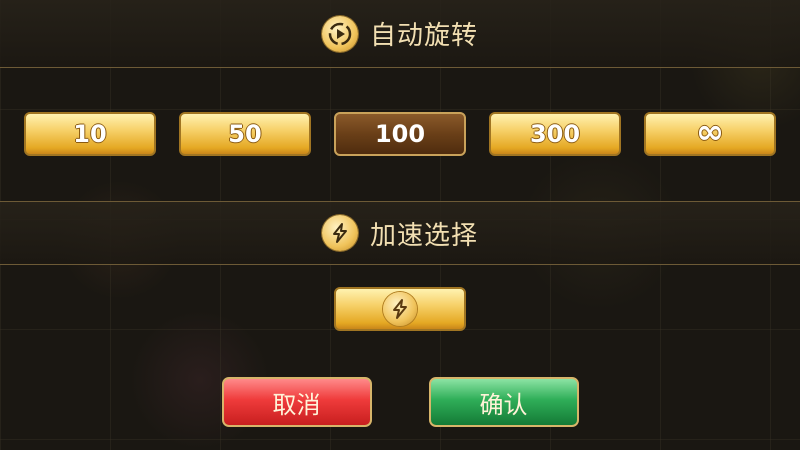  Describe the element at coordinates (339, 33) in the screenshot. I see `auto-play-icon` at that location.